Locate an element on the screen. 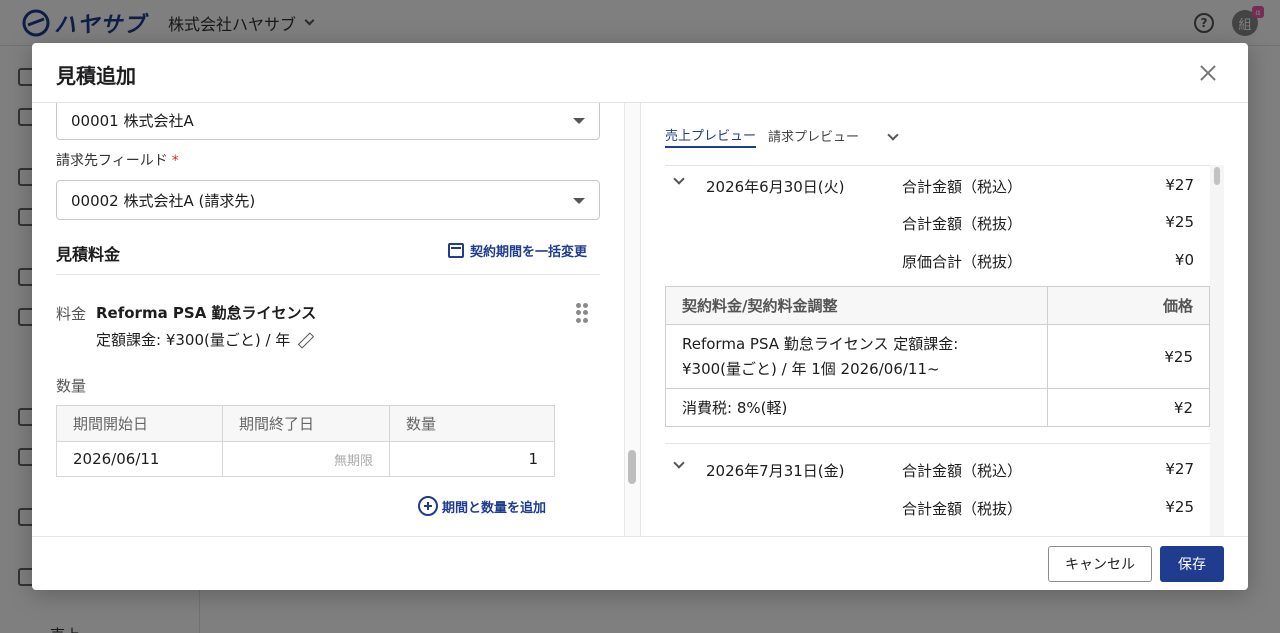 Image resolution: width=1280 pixels, height=633 pixels. summary-value: ¥0 is located at coordinates (1184, 260).